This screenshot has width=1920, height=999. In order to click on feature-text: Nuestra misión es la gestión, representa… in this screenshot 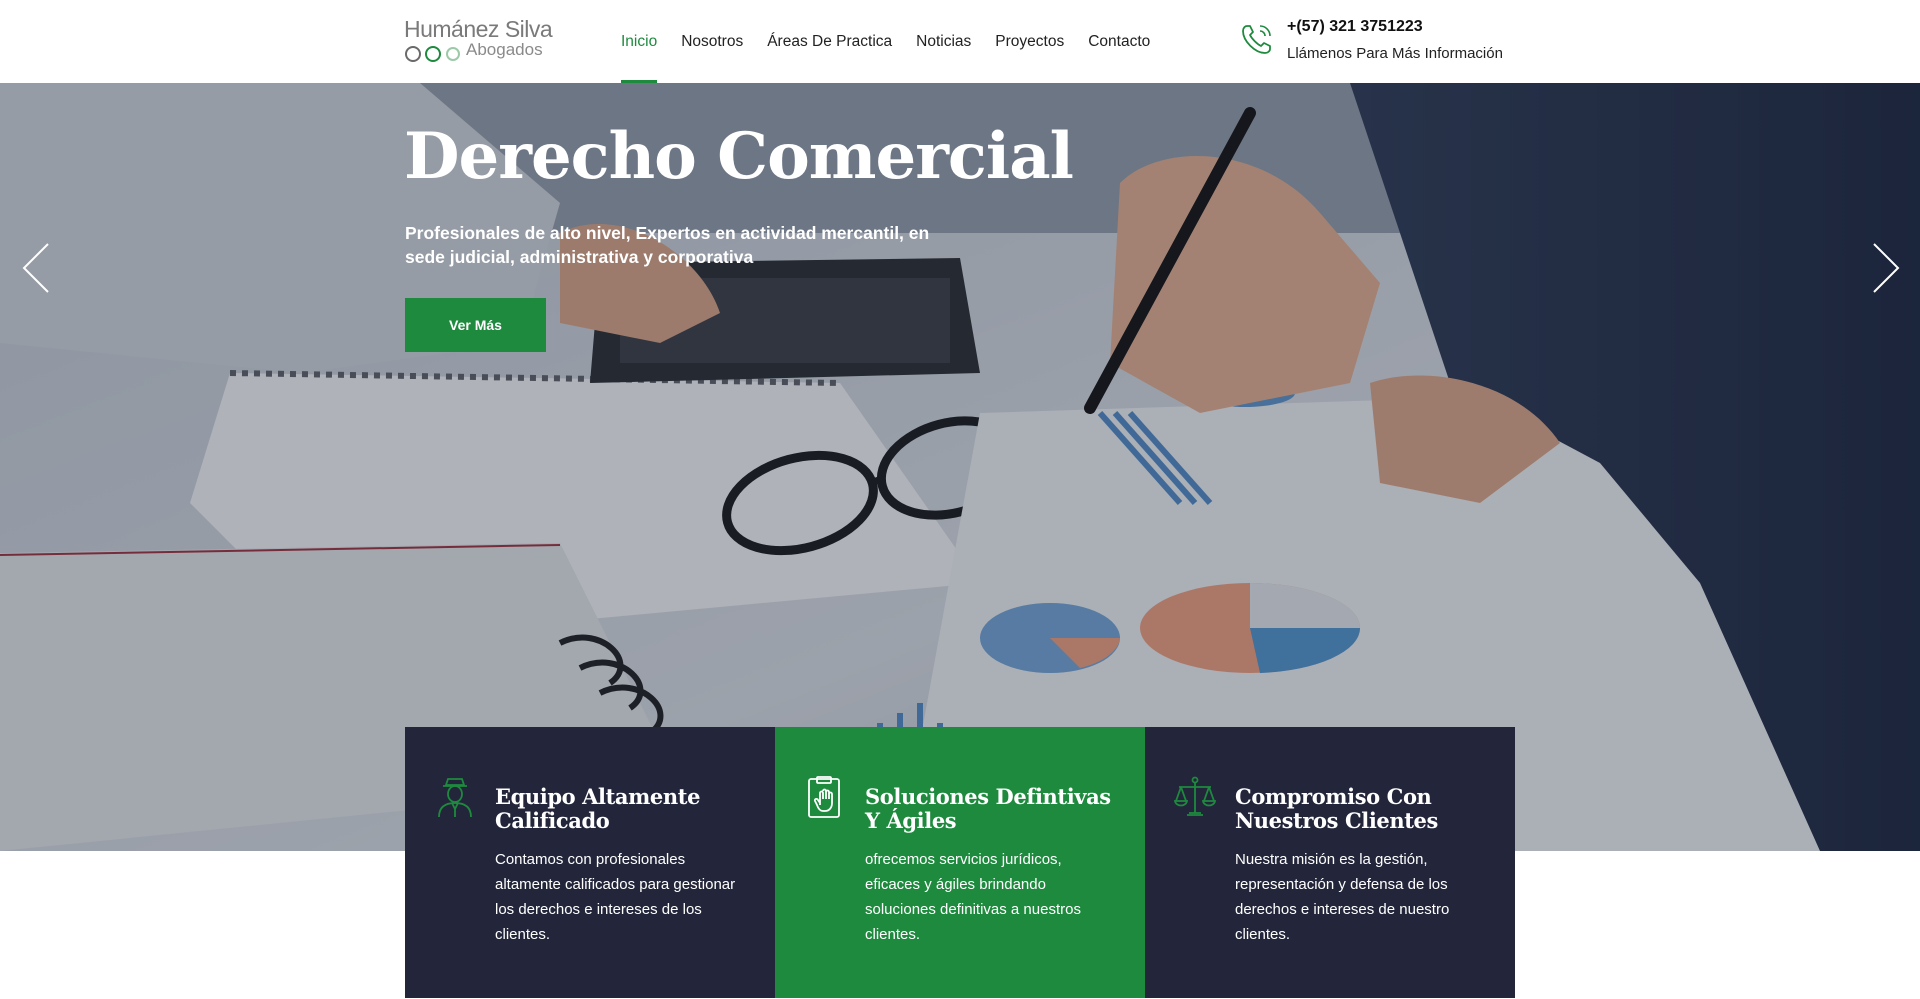, I will do `click(1342, 897)`.